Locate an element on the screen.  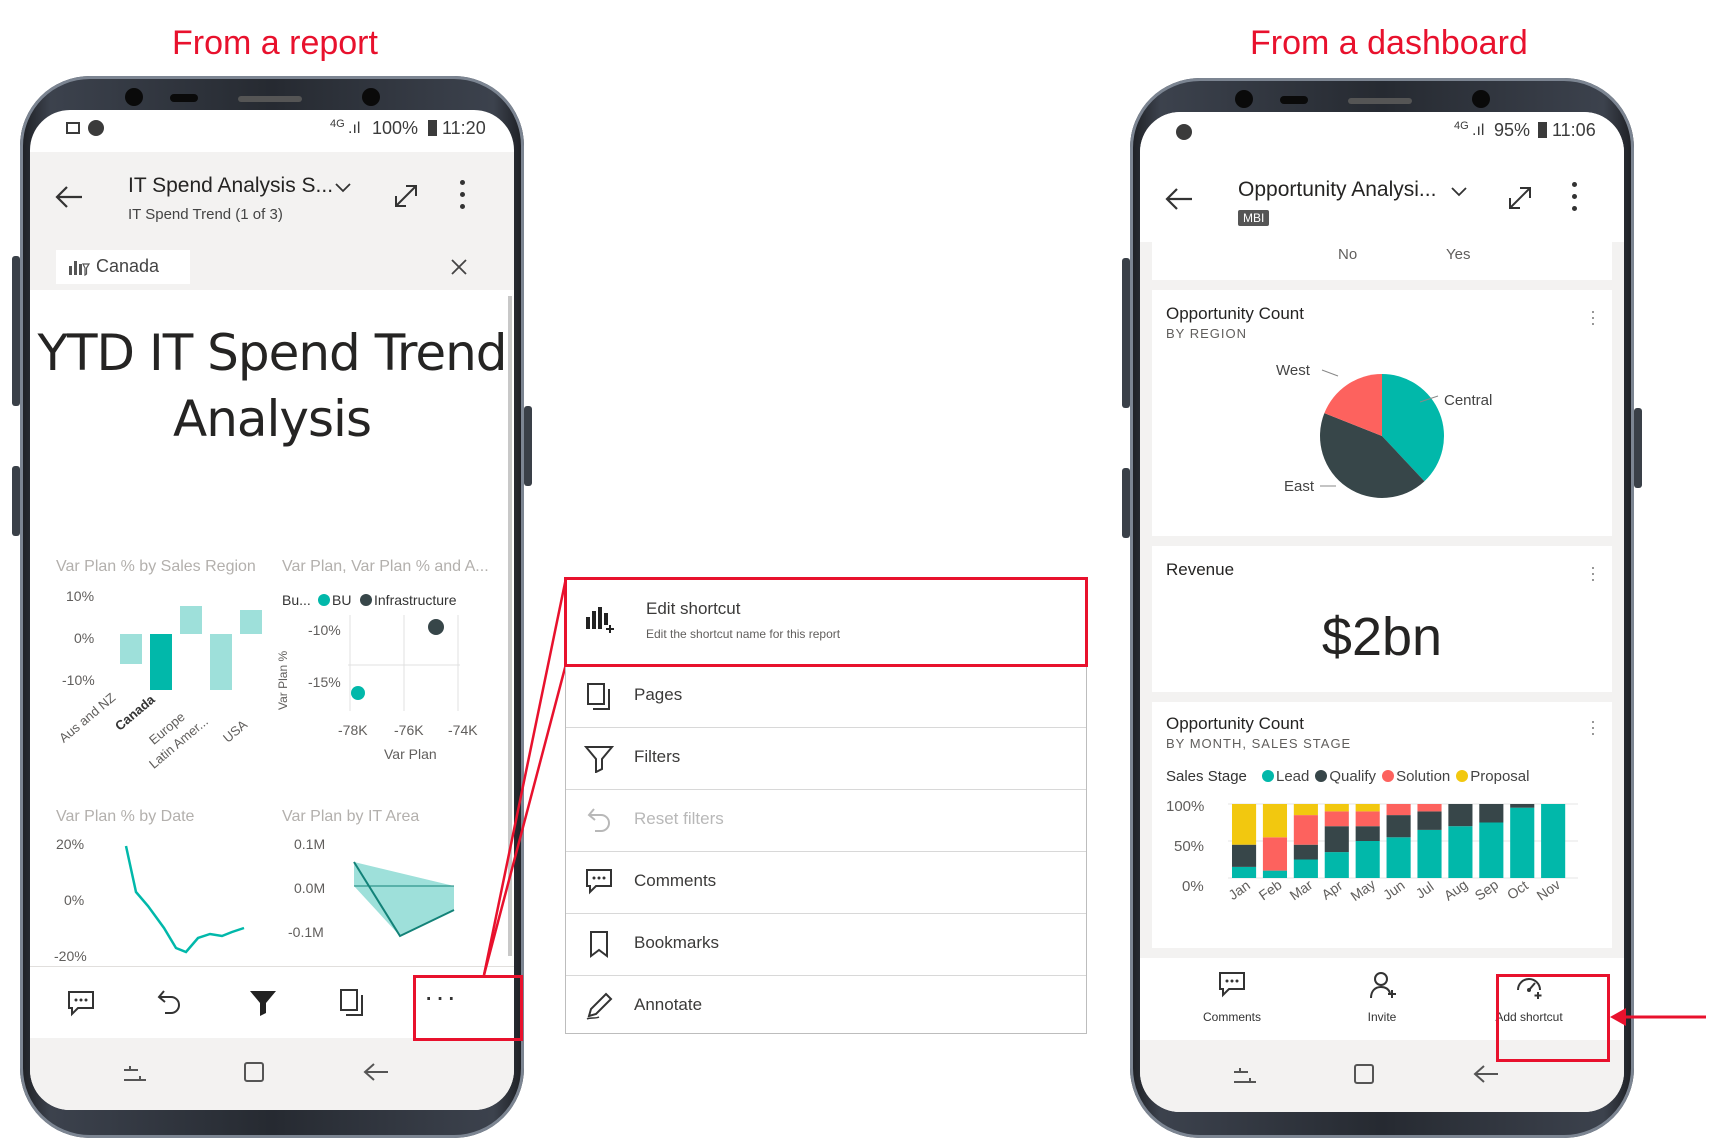
home-icon is located at coordinates (1364, 1074).